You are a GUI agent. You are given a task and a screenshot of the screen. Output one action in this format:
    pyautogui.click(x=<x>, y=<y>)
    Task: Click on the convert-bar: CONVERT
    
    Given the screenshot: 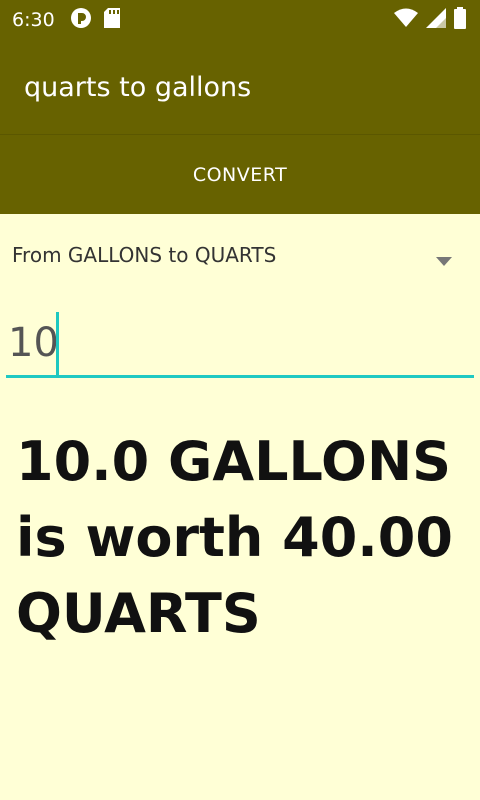 What is the action you would take?
    pyautogui.click(x=240, y=174)
    